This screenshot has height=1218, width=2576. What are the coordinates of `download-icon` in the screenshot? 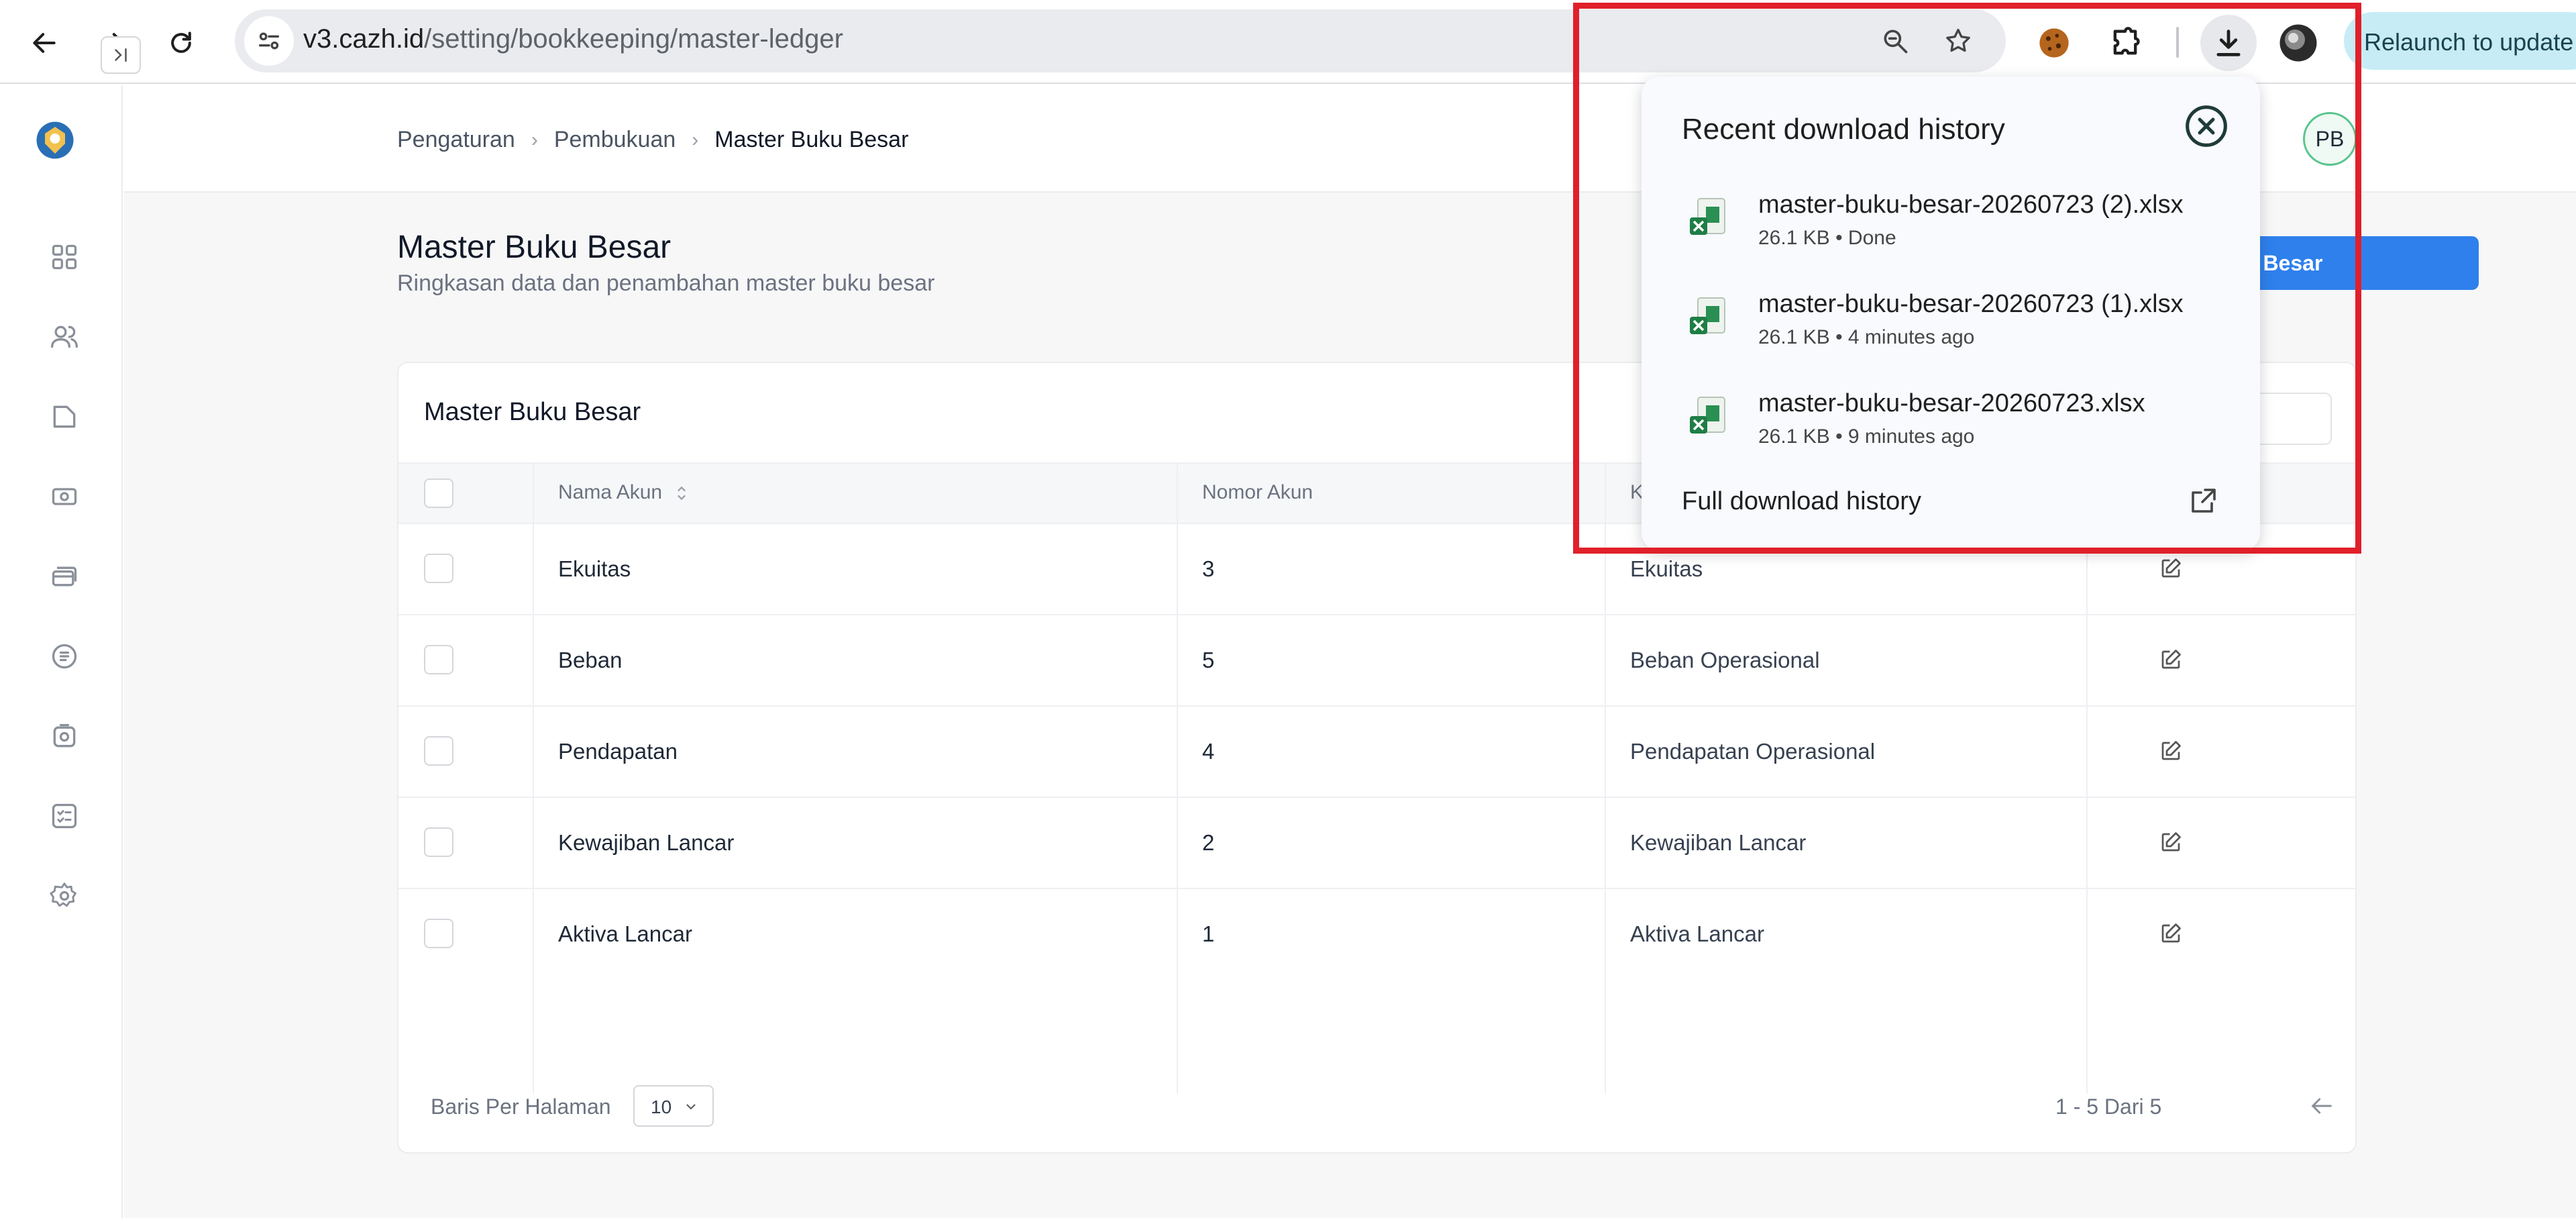 It's located at (2228, 43).